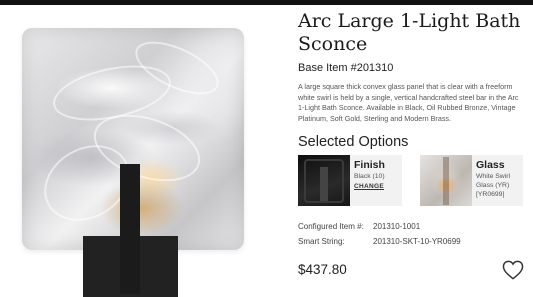  Describe the element at coordinates (324, 180) in the screenshot. I see `finish-swatch` at that location.